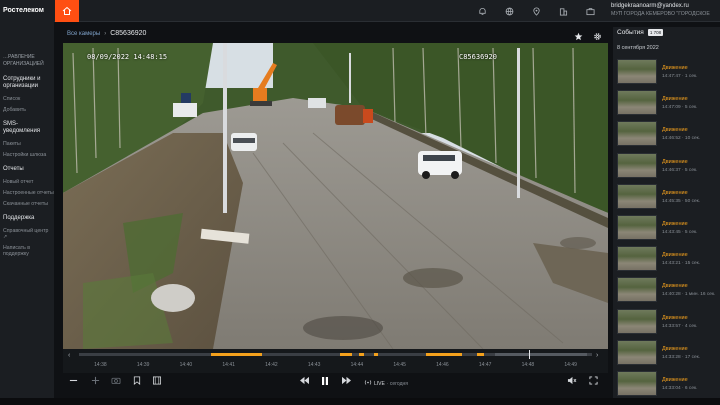  I want to click on event-item: Движение 14:43:45 · 5 сек., so click(668, 230).